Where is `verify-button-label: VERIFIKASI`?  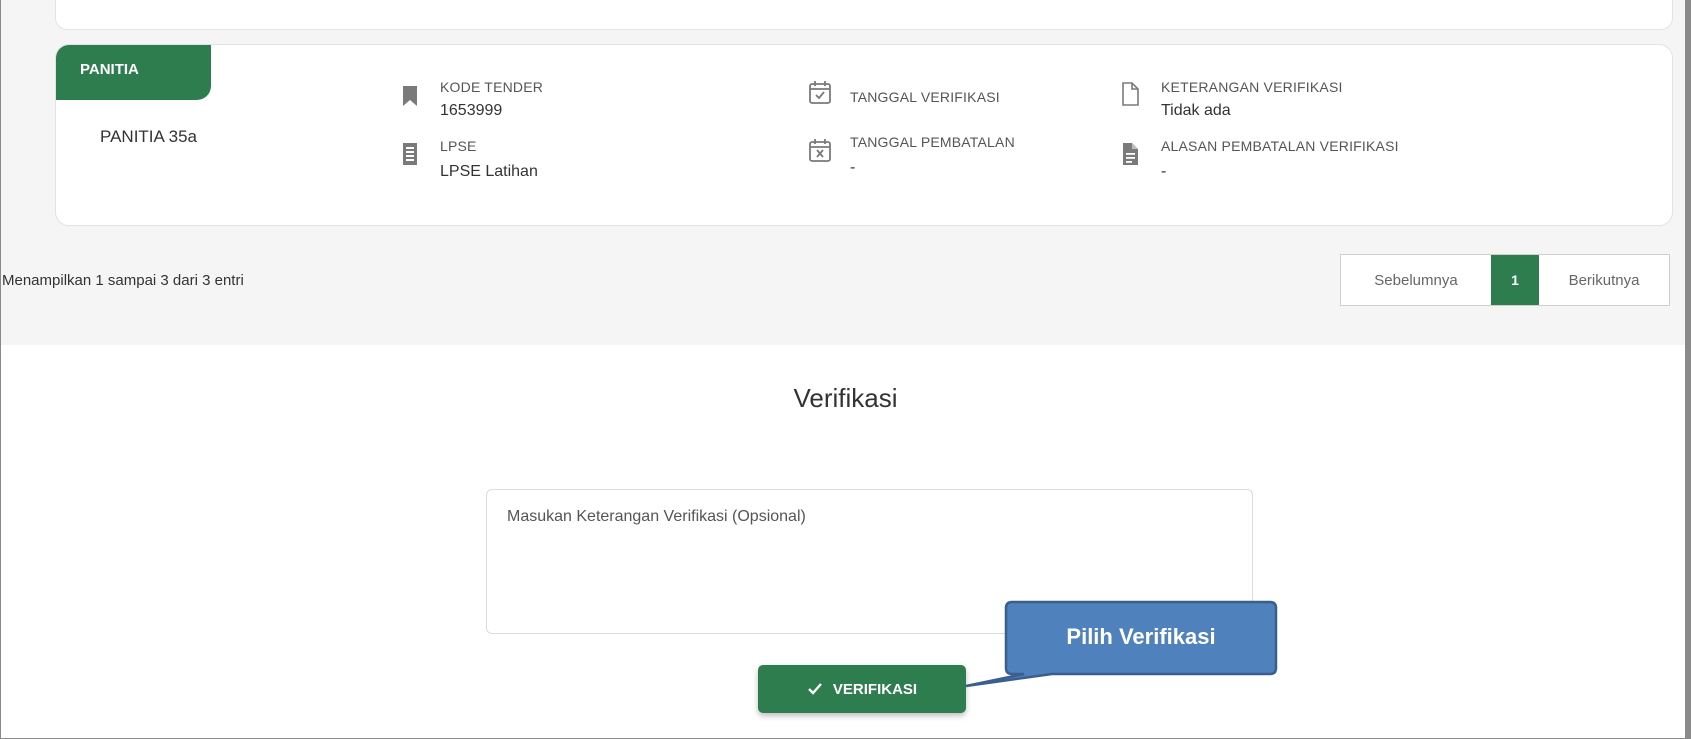
verify-button-label: VERIFIKASI is located at coordinates (875, 689).